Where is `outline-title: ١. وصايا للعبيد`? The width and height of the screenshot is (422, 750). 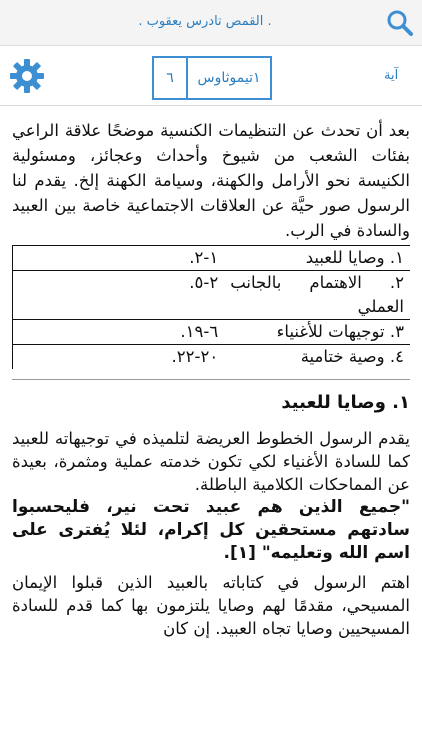 outline-title: ١. وصايا للعبيد is located at coordinates (354, 257).